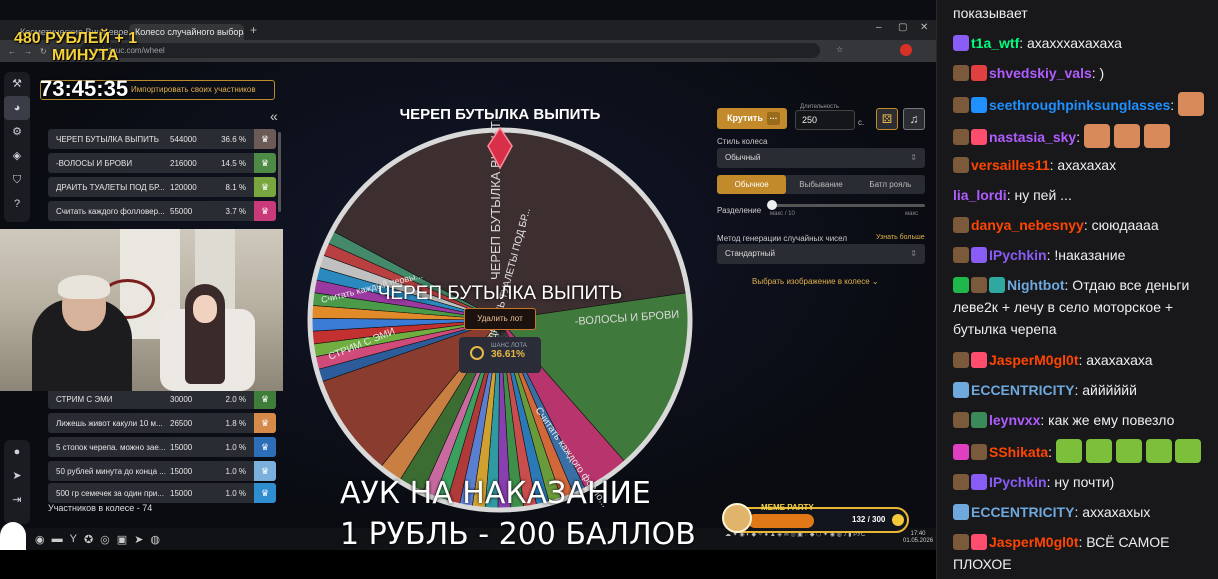 This screenshot has width=1218, height=579. I want to click on chat-username: versailles11, so click(1010, 165).